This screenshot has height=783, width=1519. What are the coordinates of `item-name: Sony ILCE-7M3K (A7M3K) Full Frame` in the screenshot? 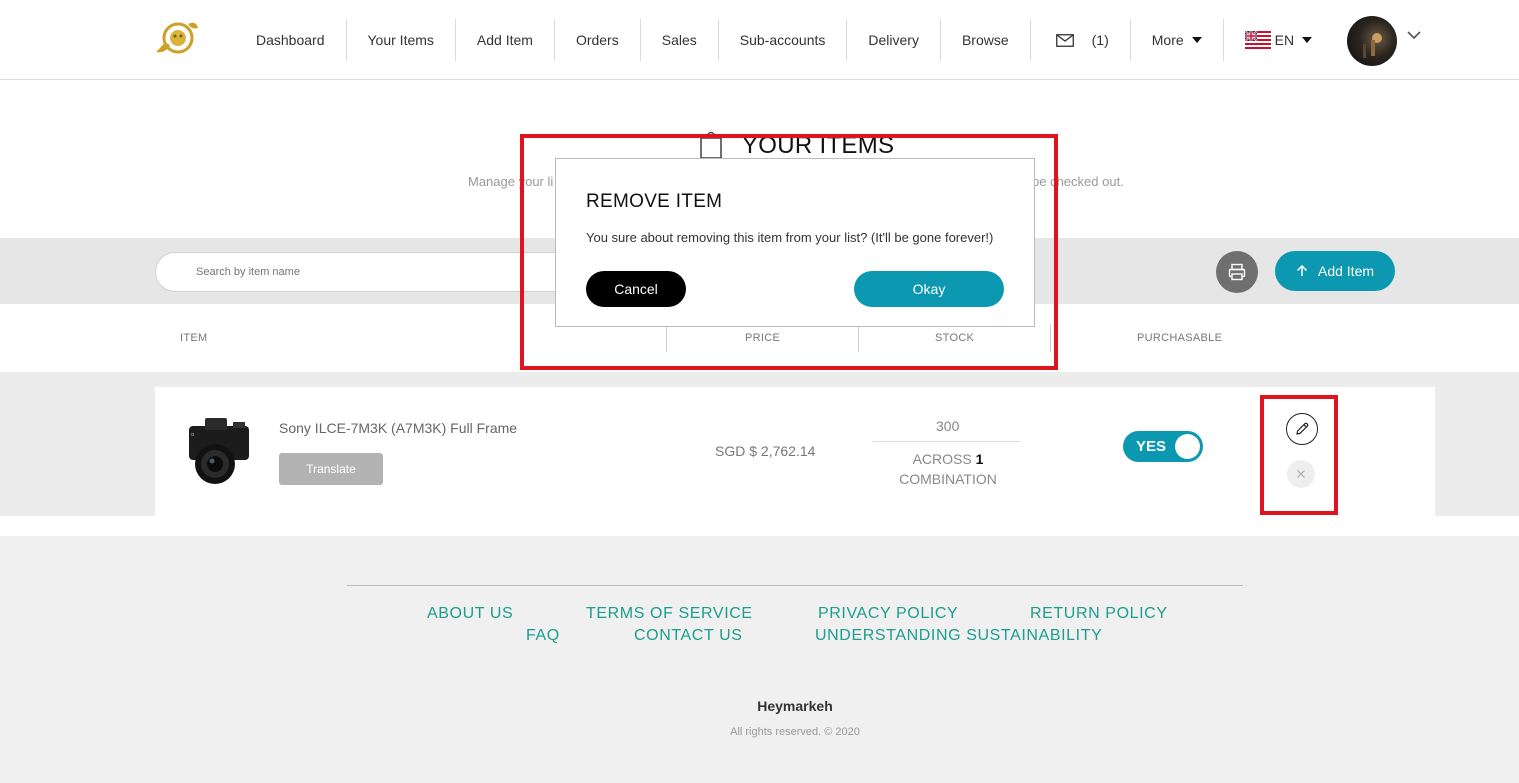 It's located at (398, 428).